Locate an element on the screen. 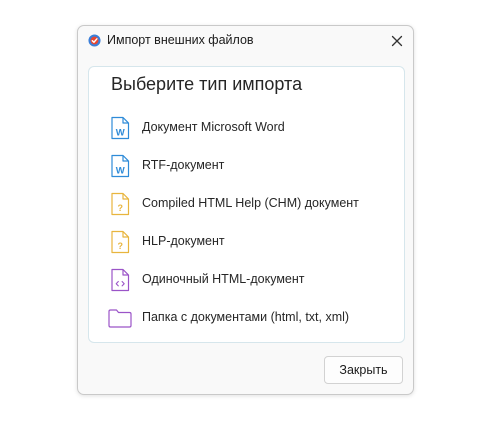 The image size is (492, 421). folder-icon is located at coordinates (120, 318).